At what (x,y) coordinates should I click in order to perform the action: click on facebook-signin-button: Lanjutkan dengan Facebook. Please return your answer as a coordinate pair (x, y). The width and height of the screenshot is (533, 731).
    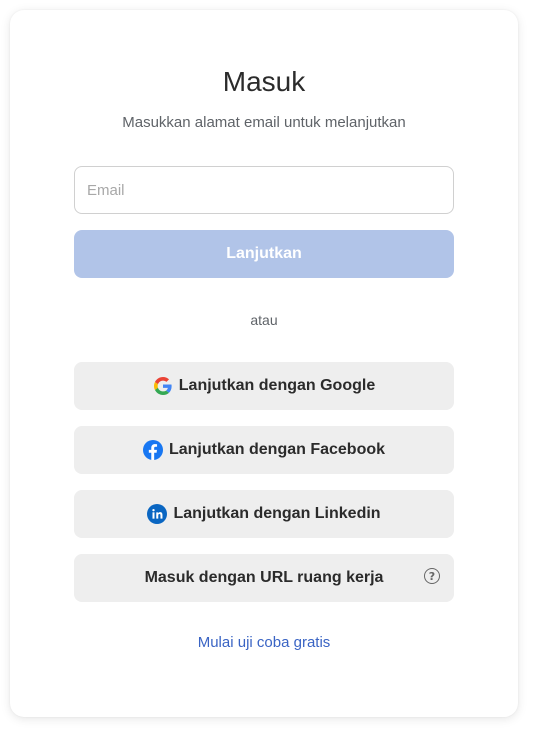
    Looking at the image, I should click on (264, 450).